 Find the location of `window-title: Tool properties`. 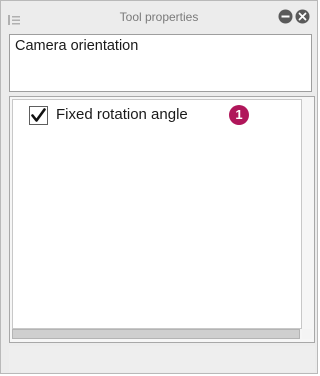

window-title: Tool properties is located at coordinates (159, 17).